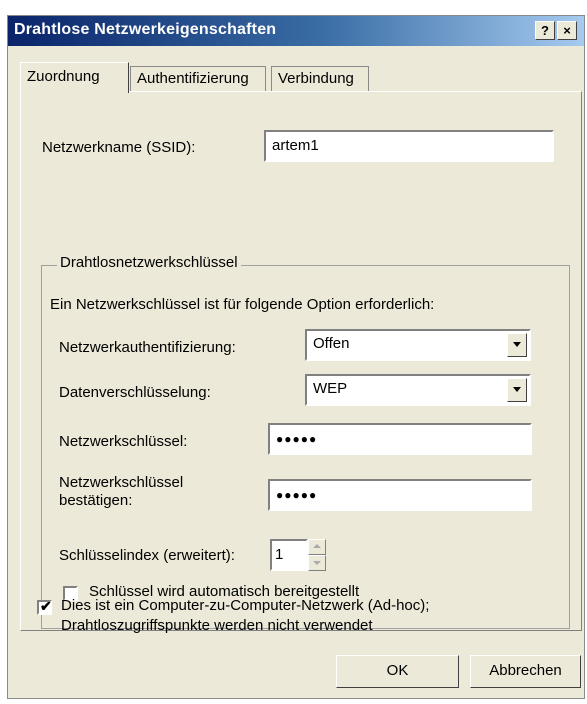 Image resolution: width=587 pixels, height=704 pixels. Describe the element at coordinates (289, 555) in the screenshot. I see `key-index-value: 1` at that location.